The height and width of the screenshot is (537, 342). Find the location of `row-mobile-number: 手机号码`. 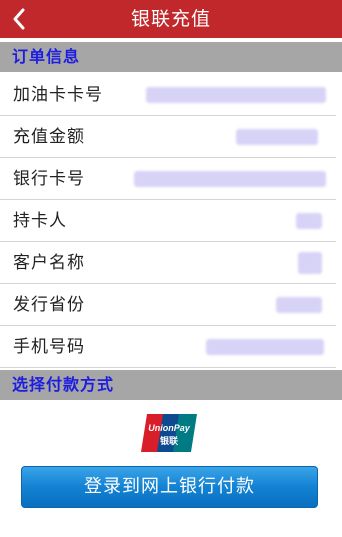

row-mobile-number: 手机号码 is located at coordinates (168, 347).